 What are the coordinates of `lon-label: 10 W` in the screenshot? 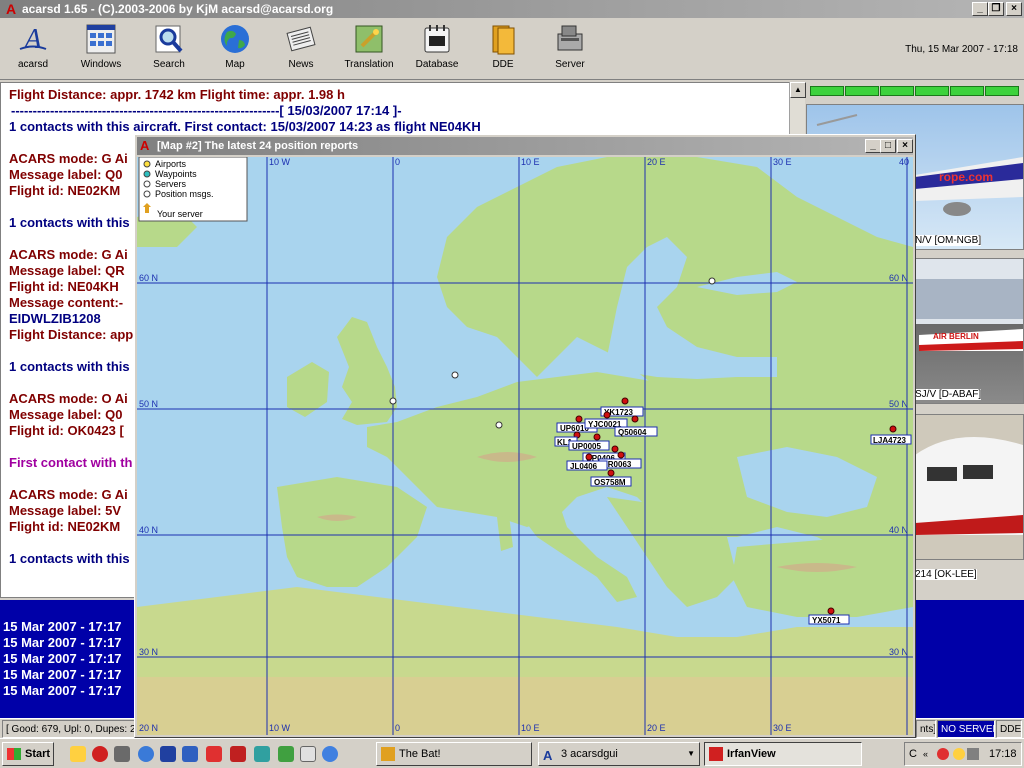 It's located at (280, 728).